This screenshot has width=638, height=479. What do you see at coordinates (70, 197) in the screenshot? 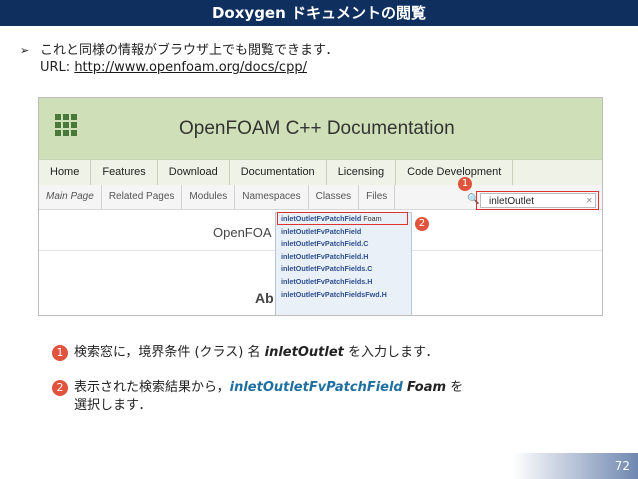
I see `tab-main-page: Main Page` at bounding box center [70, 197].